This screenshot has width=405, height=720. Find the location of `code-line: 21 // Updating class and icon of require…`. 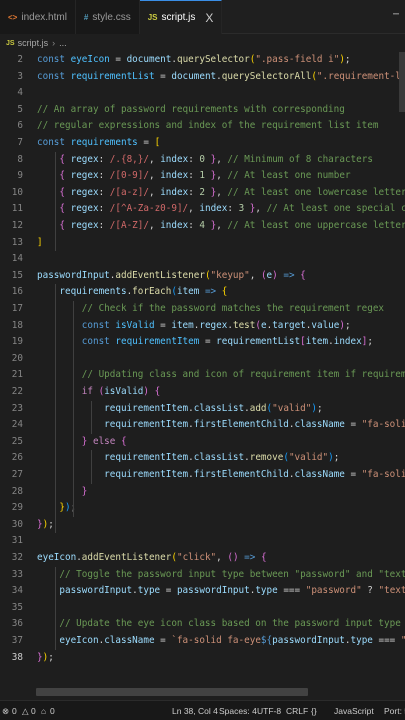

code-line: 21 // Updating class and icon of require… is located at coordinates (202, 375).